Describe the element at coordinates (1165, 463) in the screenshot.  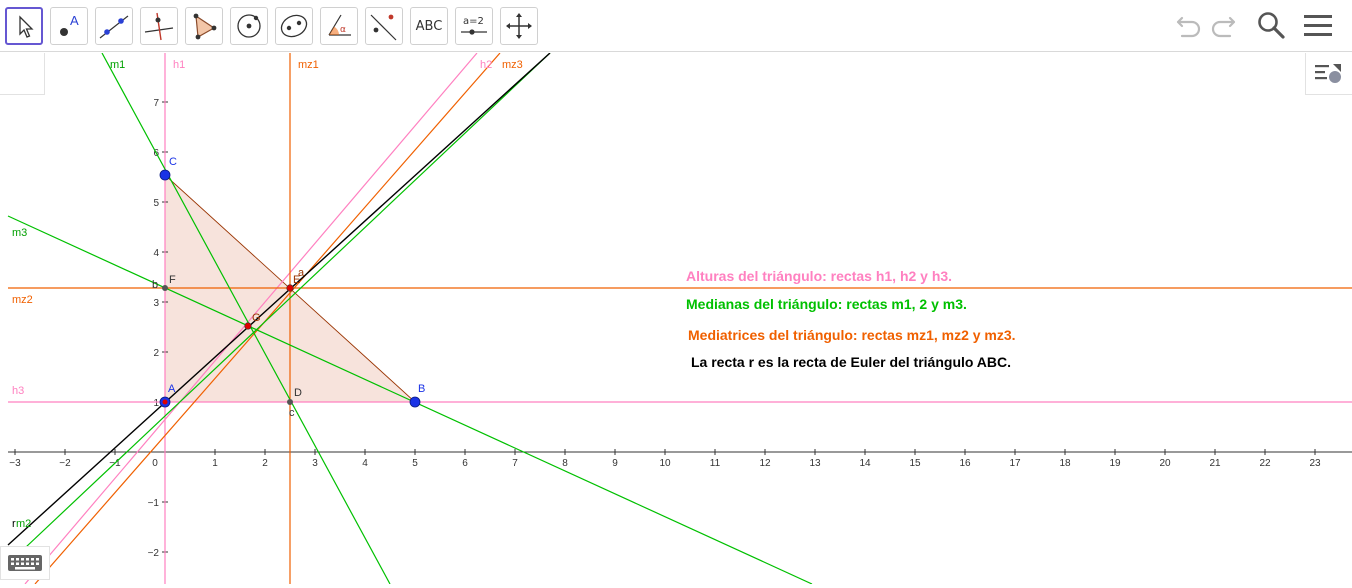
I see `x-tick-label: 20` at that location.